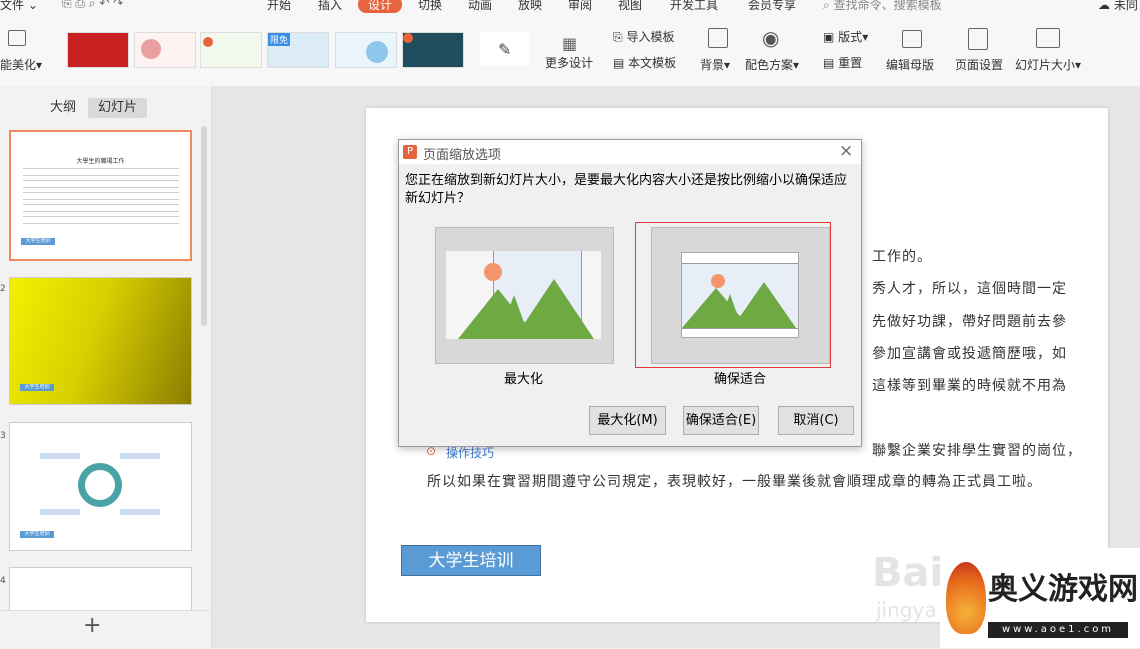 The image size is (1140, 649). What do you see at coordinates (471, 560) in the screenshot?
I see `slide-title-button: 大学生培训` at bounding box center [471, 560].